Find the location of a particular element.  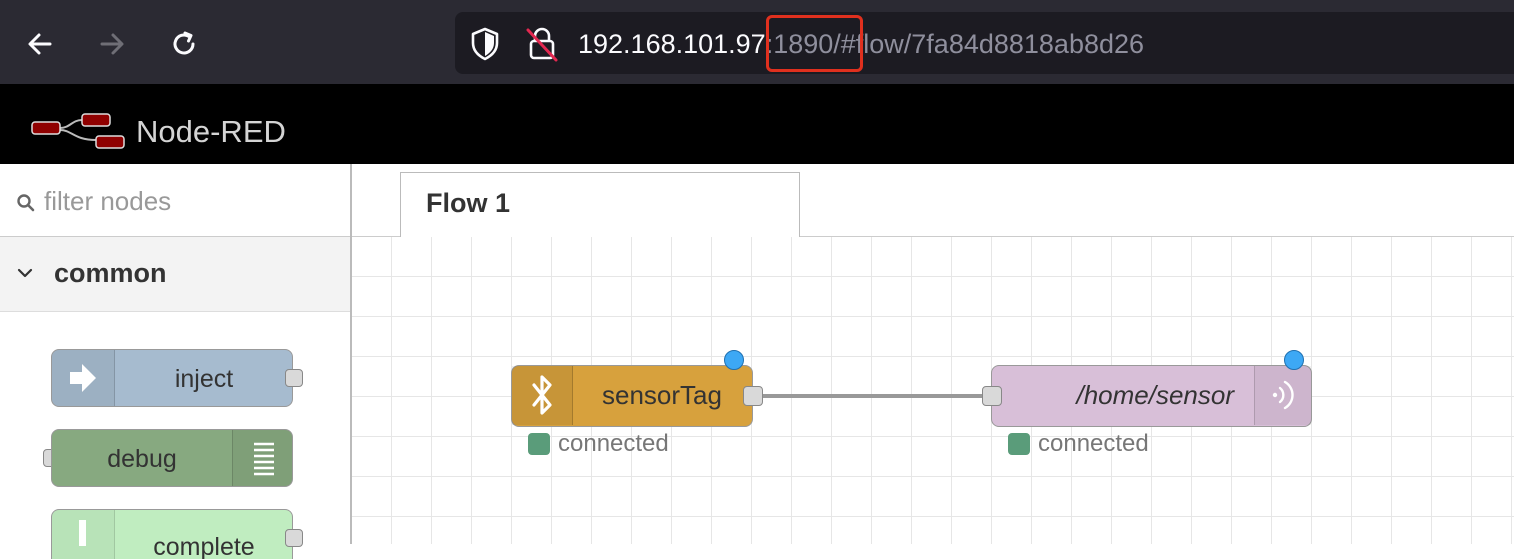

flow-wire is located at coordinates (875, 396).